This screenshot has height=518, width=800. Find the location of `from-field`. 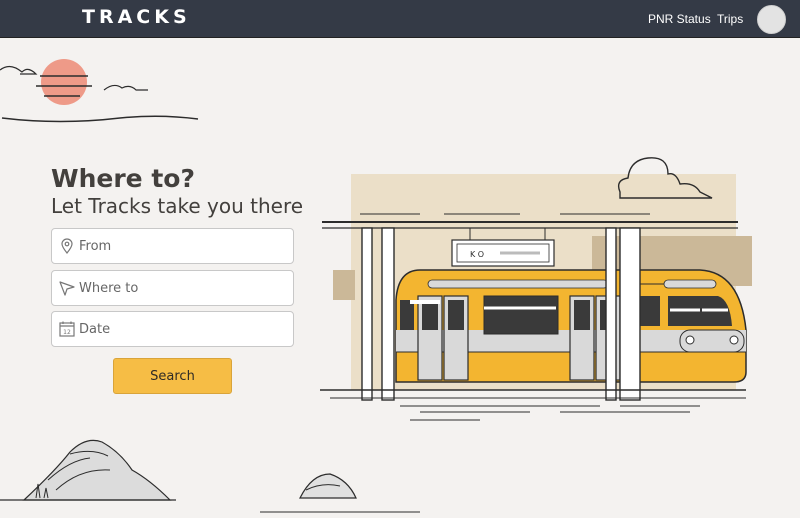

from-field is located at coordinates (172, 246).